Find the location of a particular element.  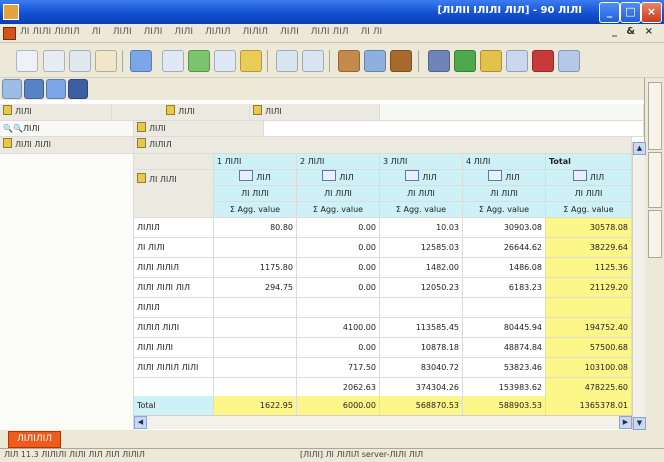

total-cell: 478225.60 is located at coordinates (589, 388).